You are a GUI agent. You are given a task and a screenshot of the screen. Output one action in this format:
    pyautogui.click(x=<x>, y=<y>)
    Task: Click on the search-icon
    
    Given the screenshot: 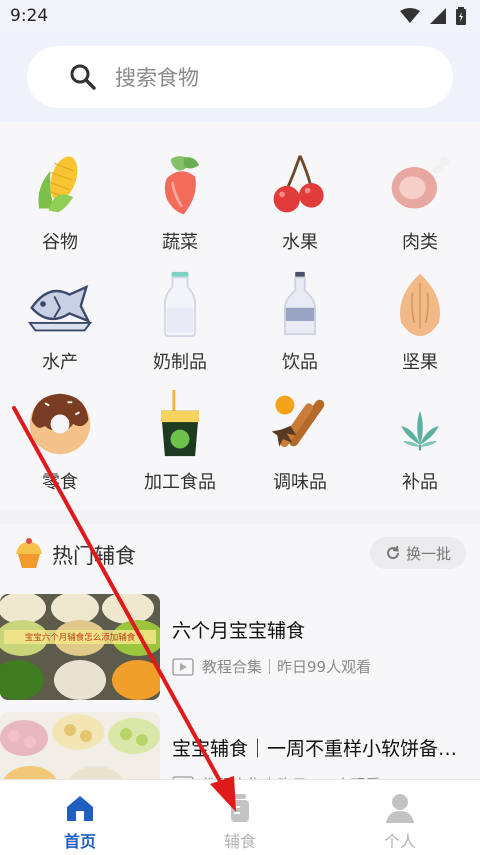 What is the action you would take?
    pyautogui.click(x=83, y=77)
    